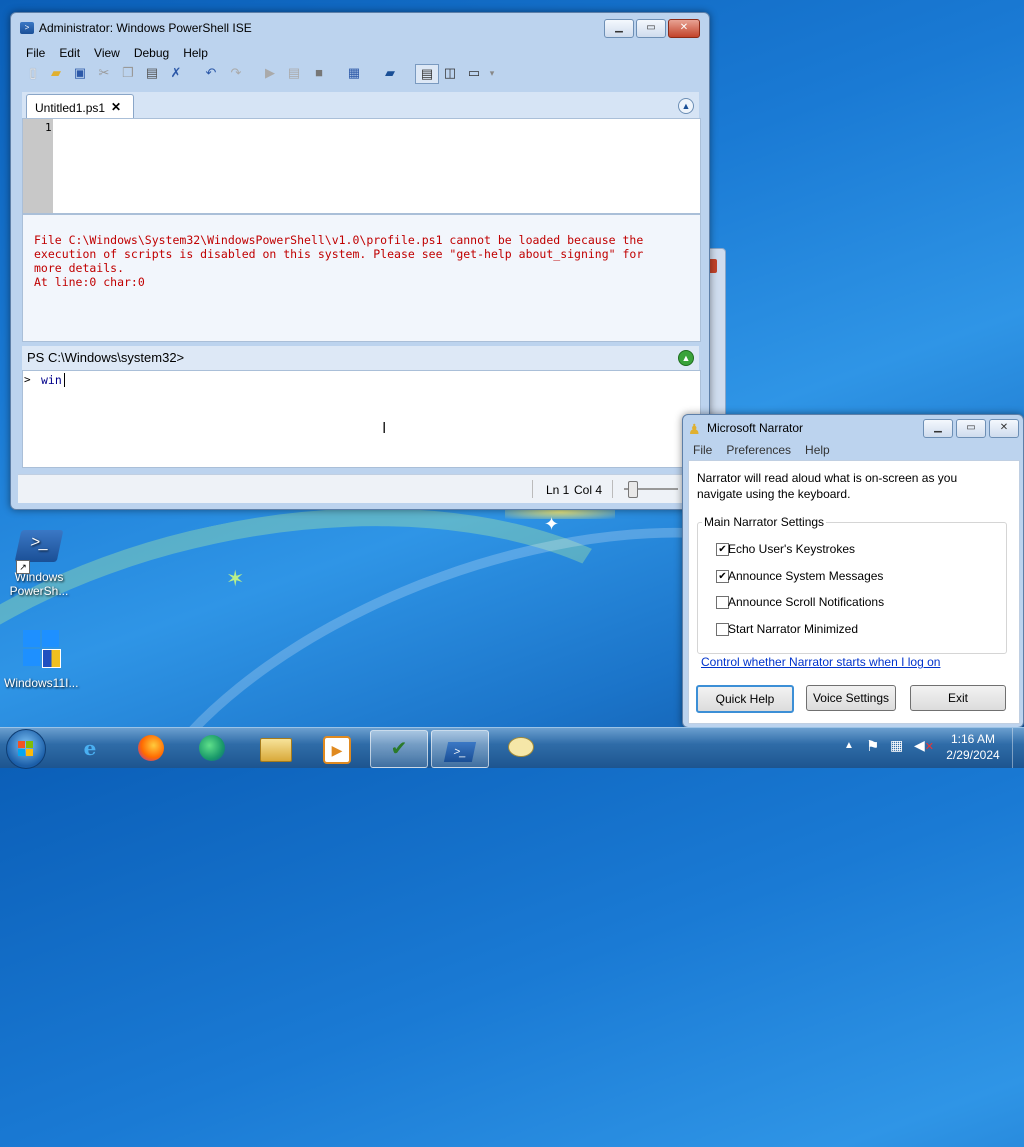 Image resolution: width=1024 pixels, height=1147 pixels. Describe the element at coordinates (39, 546) in the screenshot. I see `powershell-icon: >_` at that location.